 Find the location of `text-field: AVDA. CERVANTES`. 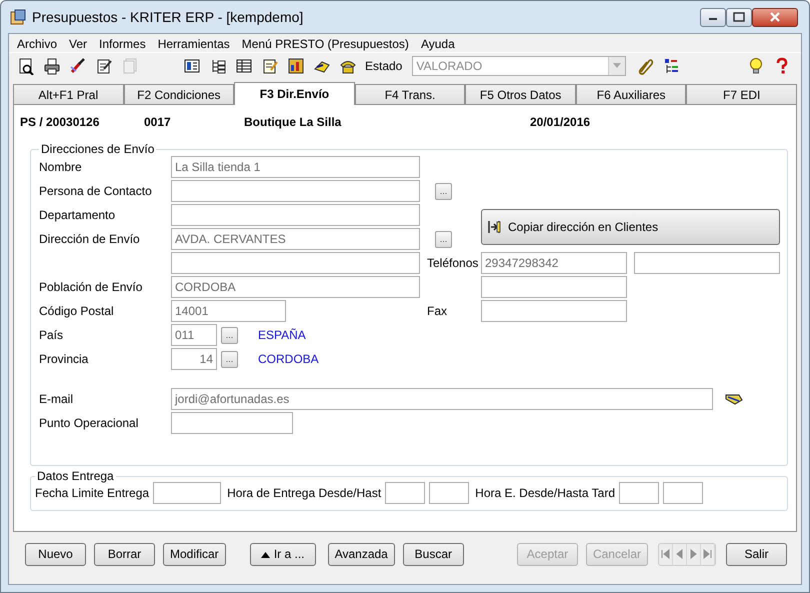

text-field: AVDA. CERVANTES is located at coordinates (295, 239).